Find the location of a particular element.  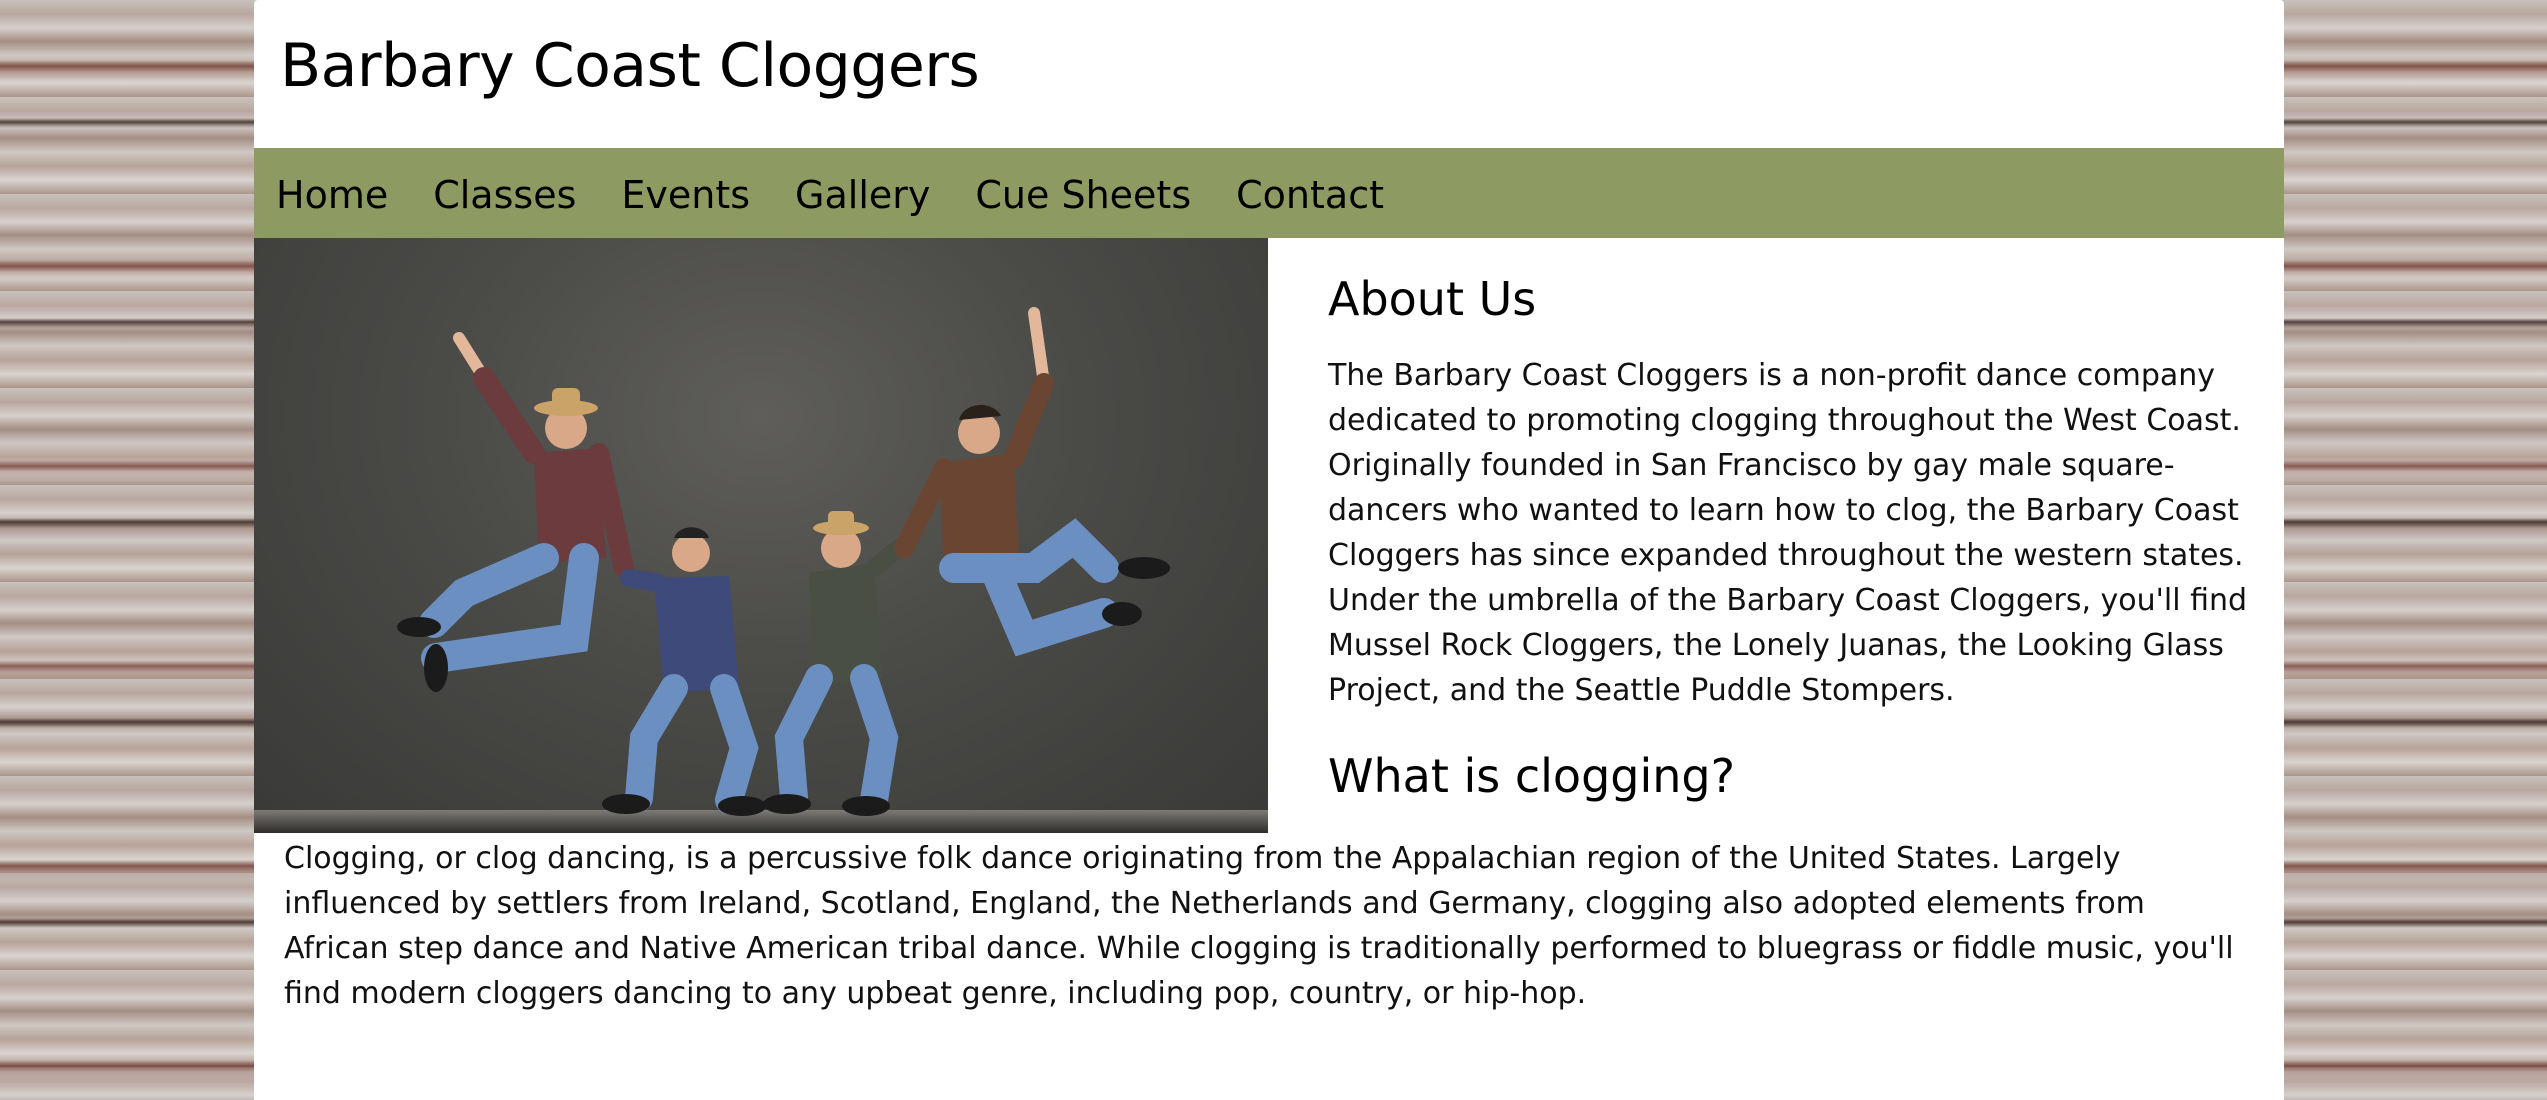

site-header: Barbary Coast Cloggers is located at coordinates (1269, 74).